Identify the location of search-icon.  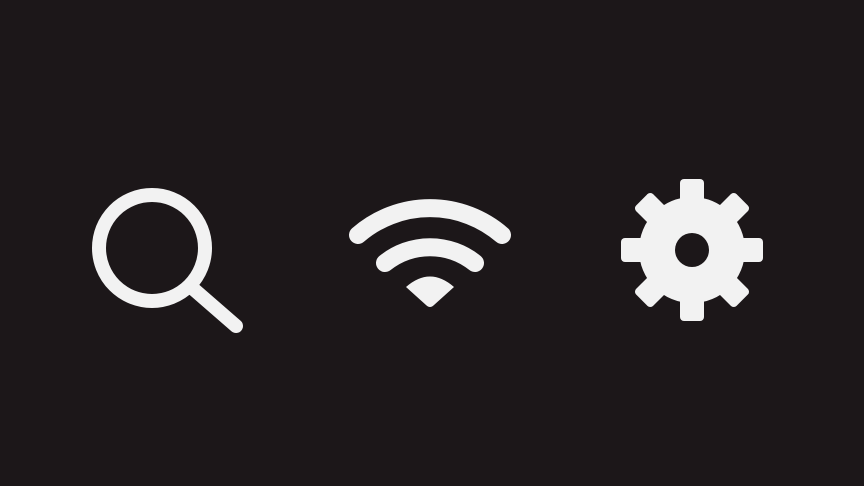
(172, 259).